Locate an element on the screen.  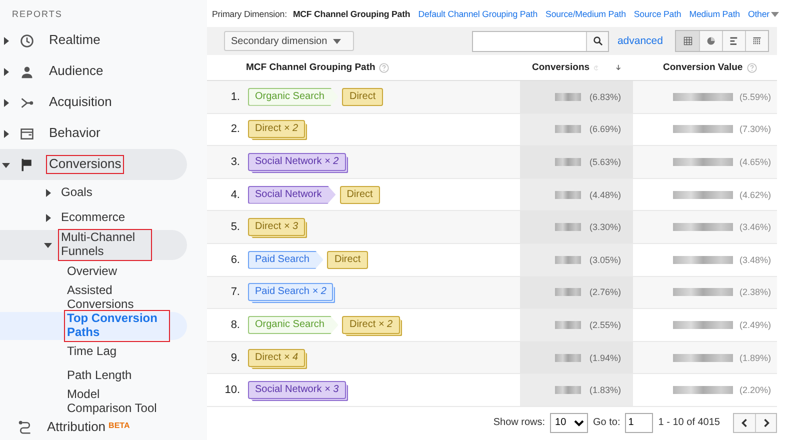
percentage: (2.76%) is located at coordinates (605, 292).